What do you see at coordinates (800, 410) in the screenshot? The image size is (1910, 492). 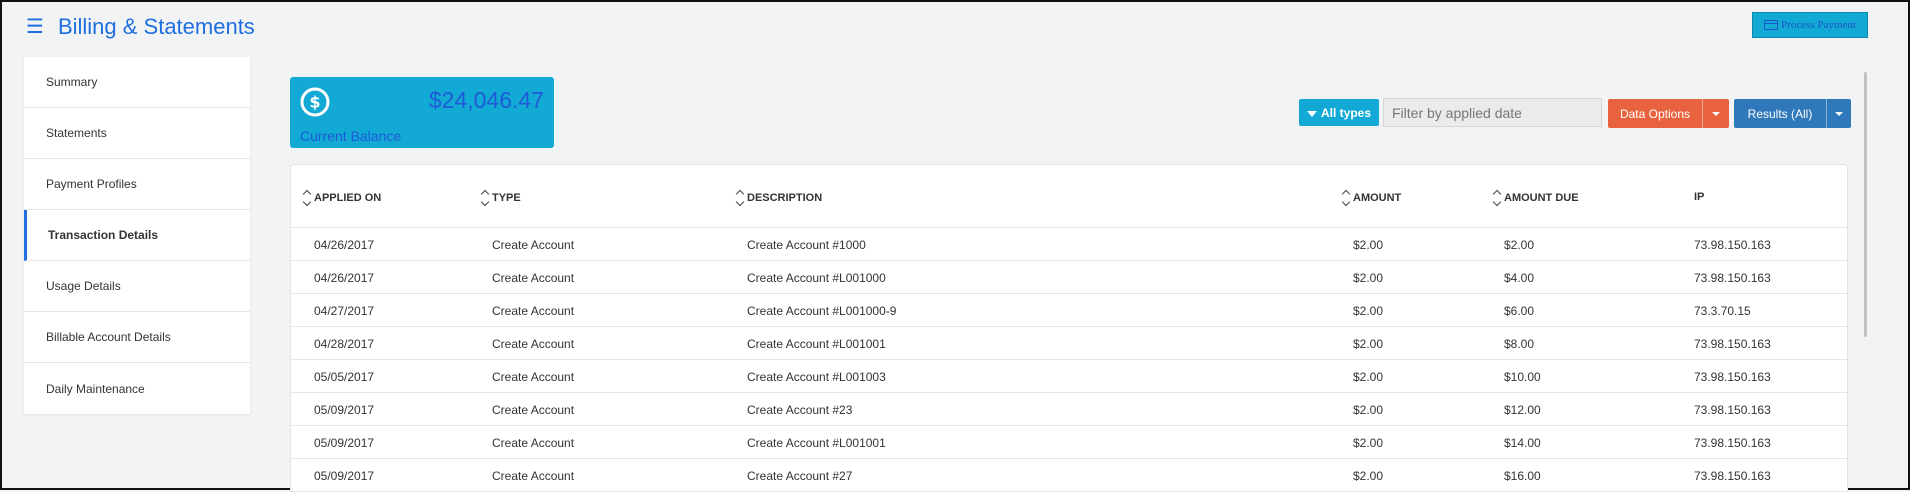 I see `table-cell: Create Account #23` at bounding box center [800, 410].